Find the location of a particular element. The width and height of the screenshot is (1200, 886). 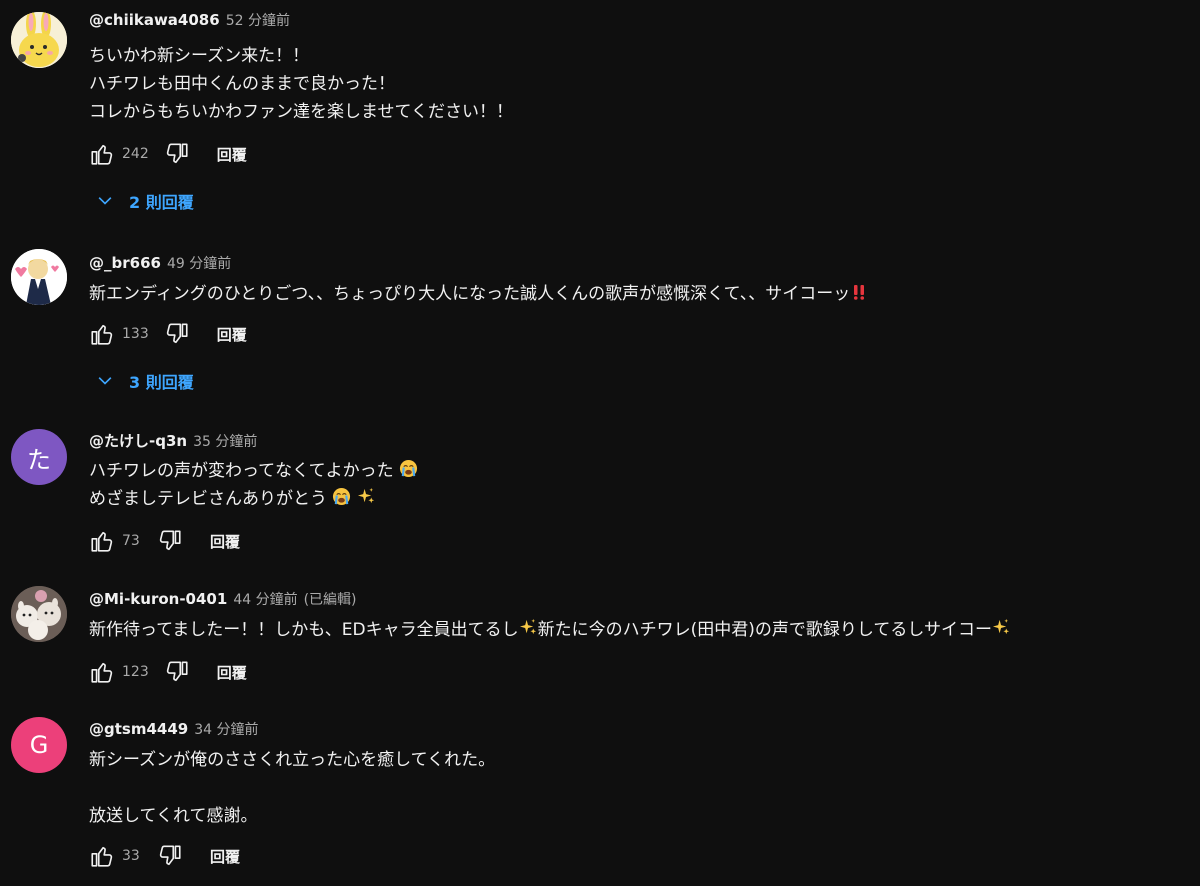

comment-text: 新シーズンが俺のささくれ立った心を癒してくれた。 放送してくれて感謝。 is located at coordinates (292, 788).